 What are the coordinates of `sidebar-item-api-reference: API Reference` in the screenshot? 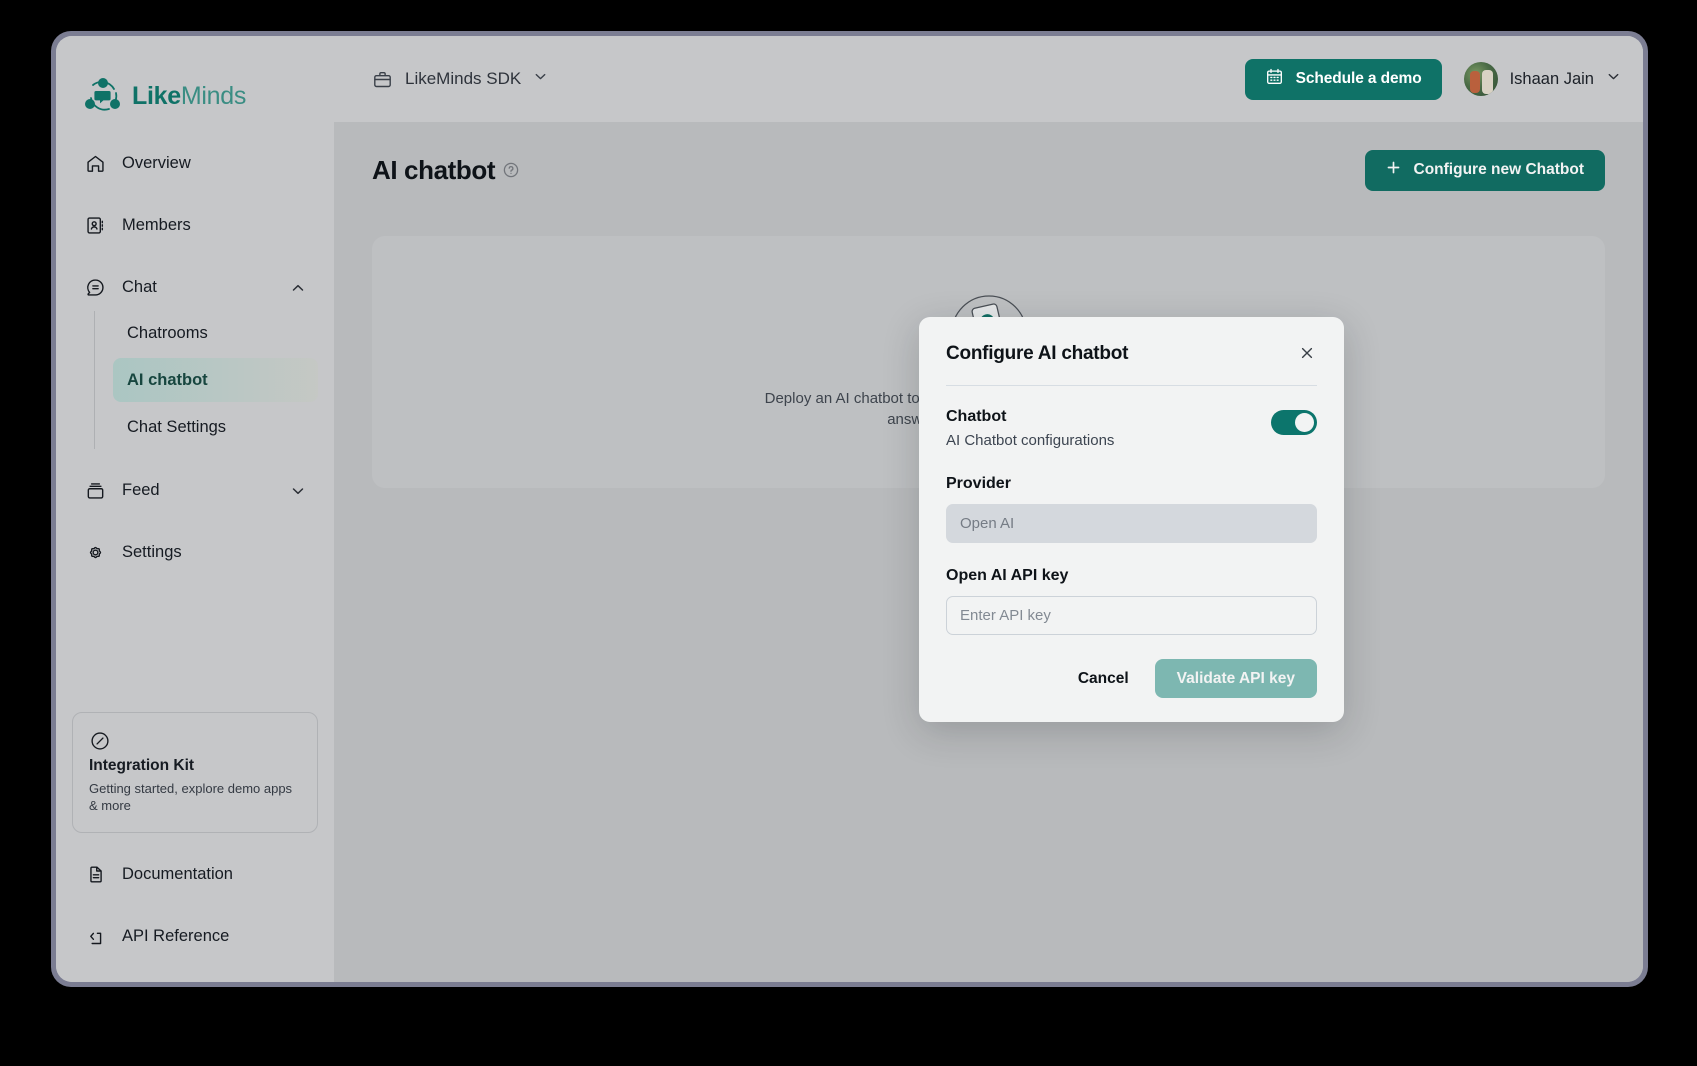 It's located at (195, 936).